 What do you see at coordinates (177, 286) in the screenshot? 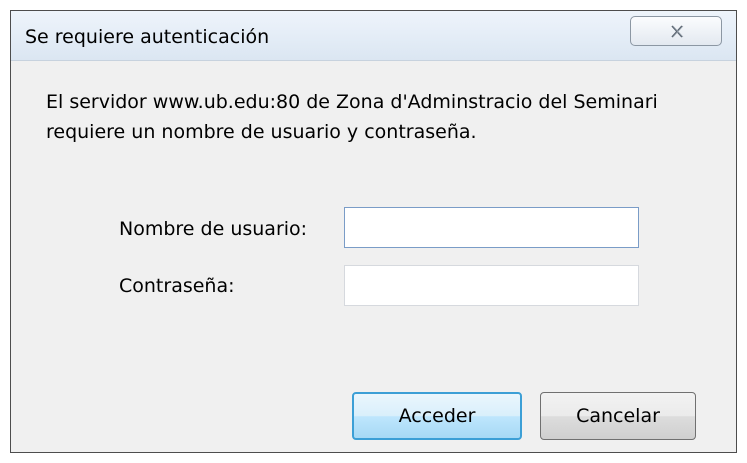
I see `password-label: Contraseña:` at bounding box center [177, 286].